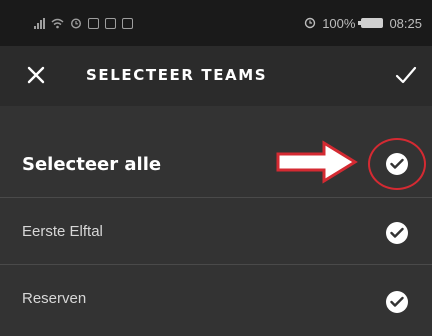  I want to click on red-circle-highlight, so click(397, 164).